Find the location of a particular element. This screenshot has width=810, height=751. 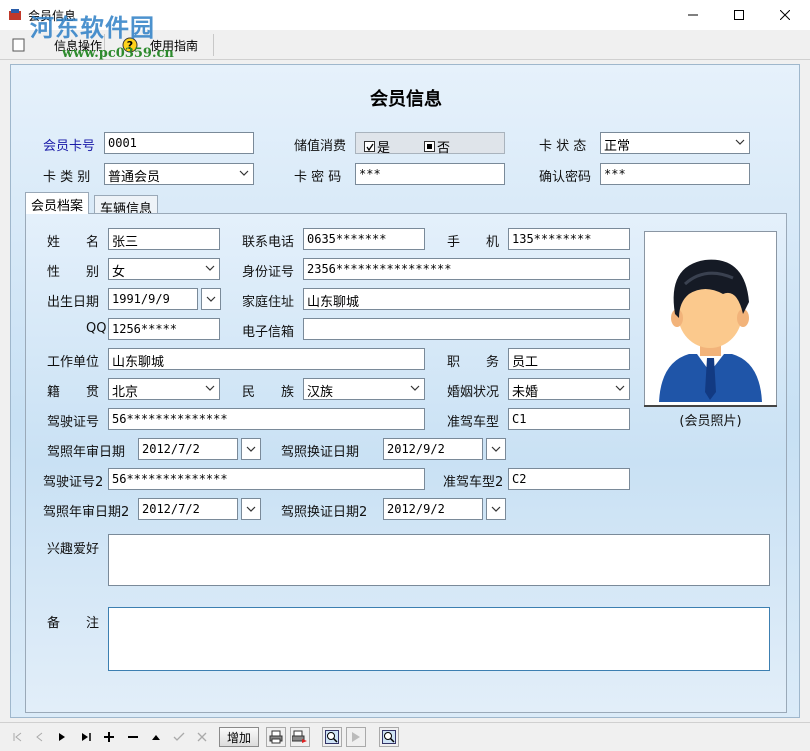

review-label: 驾照年审日期 is located at coordinates (86, 452).